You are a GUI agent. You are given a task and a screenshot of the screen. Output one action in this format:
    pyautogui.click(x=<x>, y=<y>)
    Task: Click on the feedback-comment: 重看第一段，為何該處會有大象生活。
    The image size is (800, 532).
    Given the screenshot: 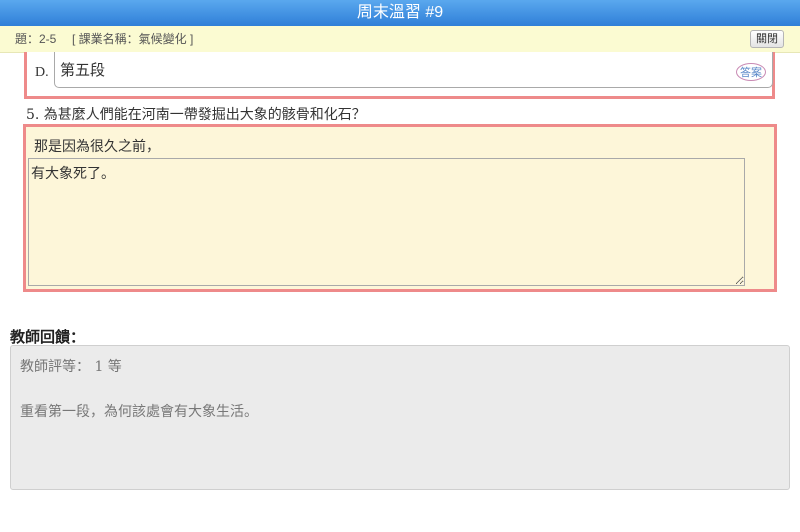 What is the action you would take?
    pyautogui.click(x=139, y=412)
    